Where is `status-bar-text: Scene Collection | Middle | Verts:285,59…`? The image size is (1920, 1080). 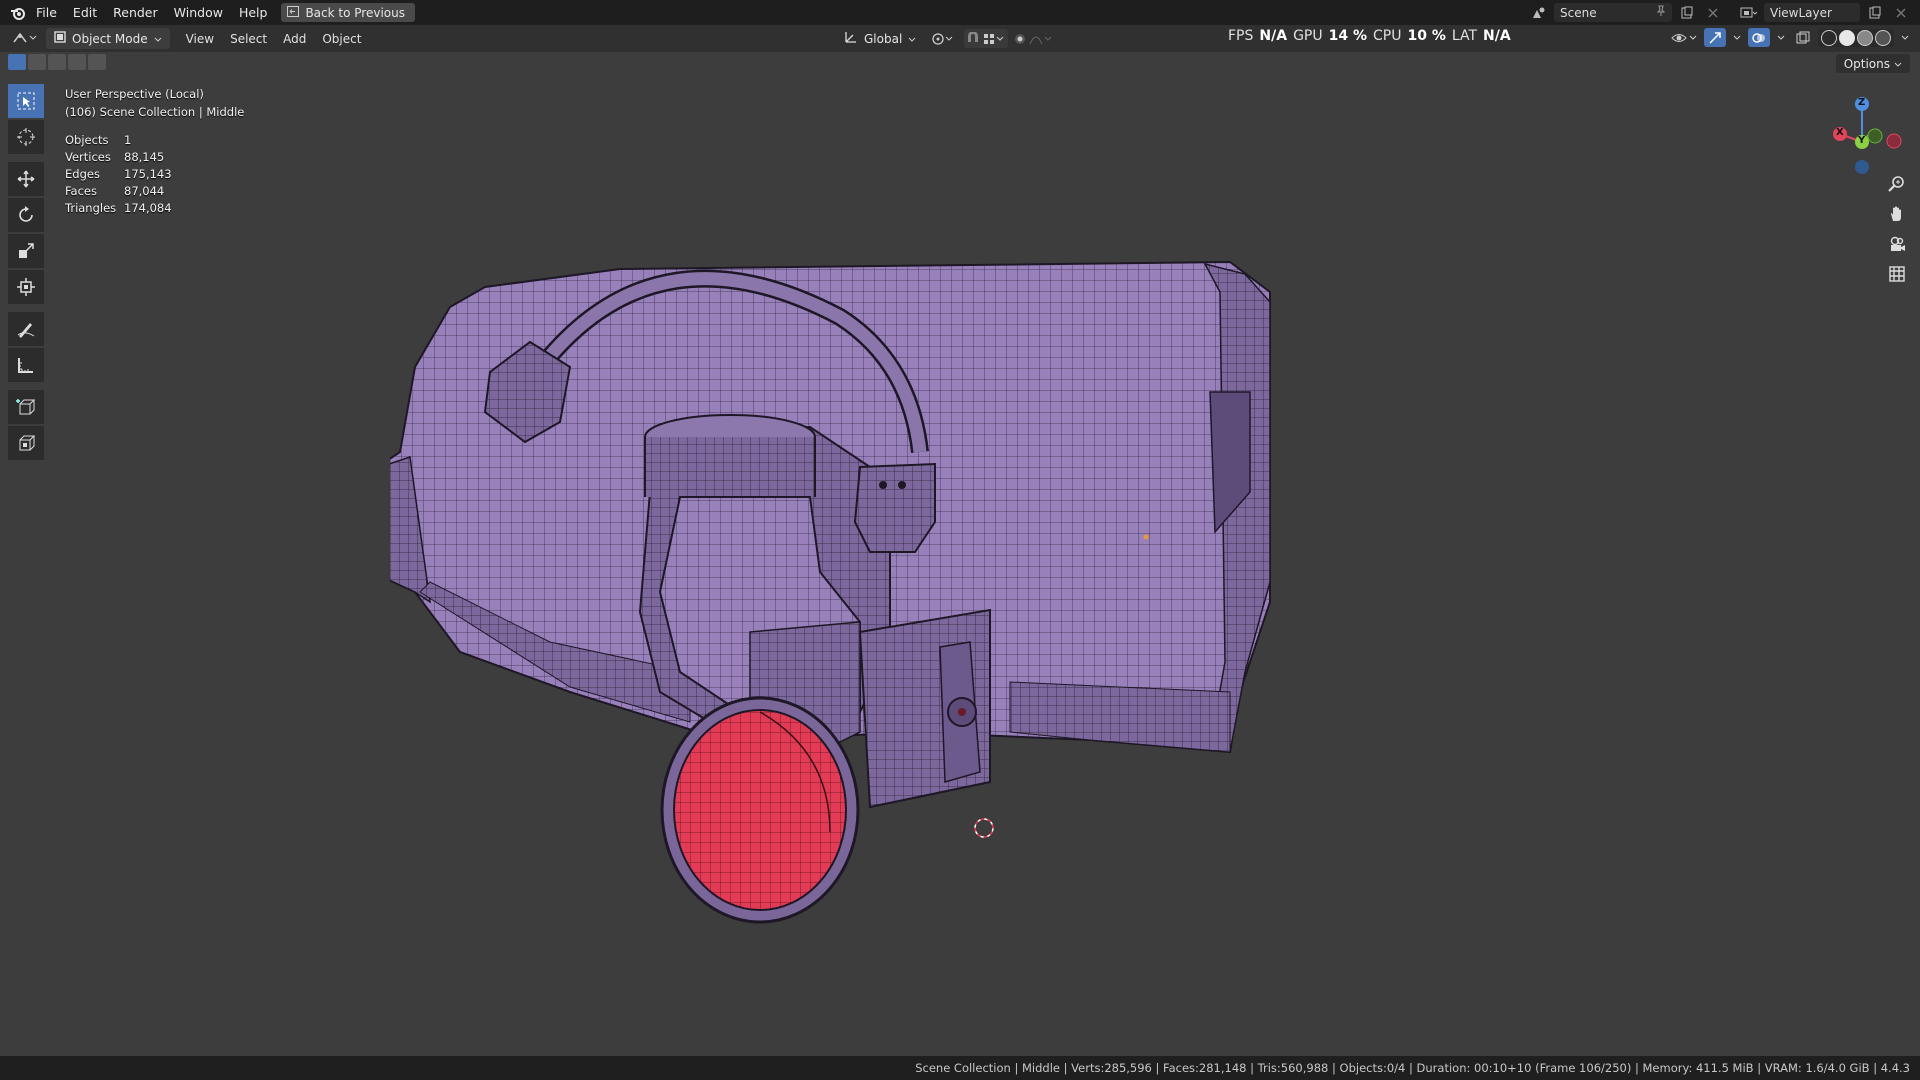
status-bar-text: Scene Collection | Middle | Verts:285,59… is located at coordinates (1412, 1068).